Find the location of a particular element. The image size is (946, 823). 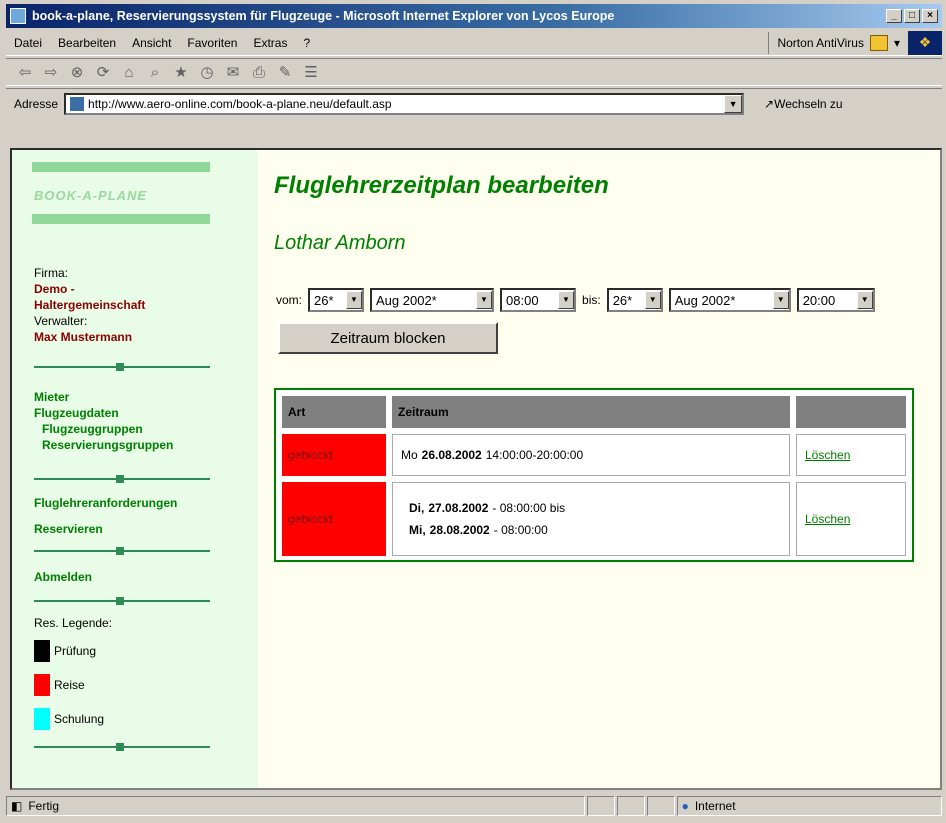

back-icon: ⇦ is located at coordinates (25, 72).